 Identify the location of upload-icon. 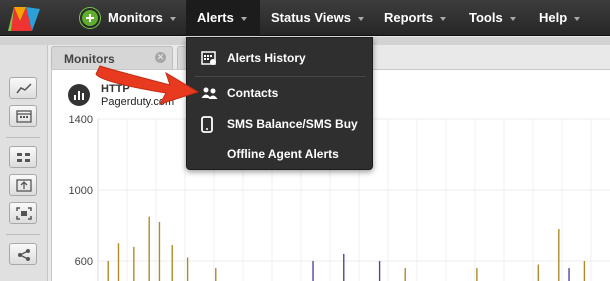
(24, 185).